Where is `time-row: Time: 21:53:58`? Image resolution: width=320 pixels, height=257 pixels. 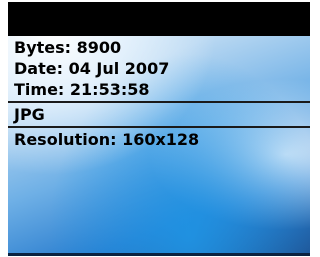
time-row: Time: 21:53:58 is located at coordinates (82, 90).